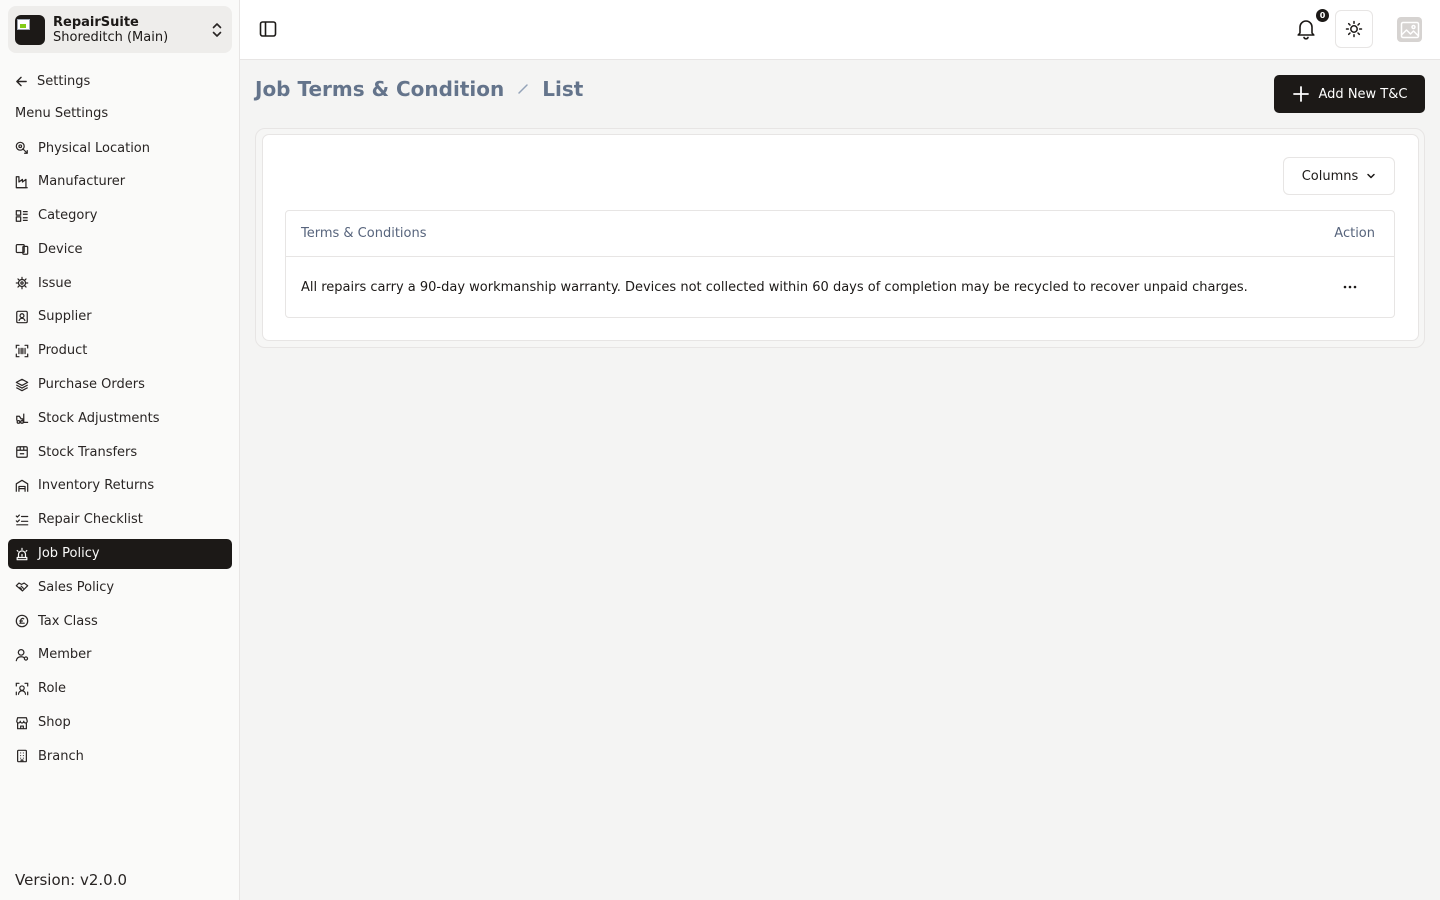  What do you see at coordinates (111, 37) in the screenshot?
I see `workspace-branch: Shoreditch (Main)` at bounding box center [111, 37].